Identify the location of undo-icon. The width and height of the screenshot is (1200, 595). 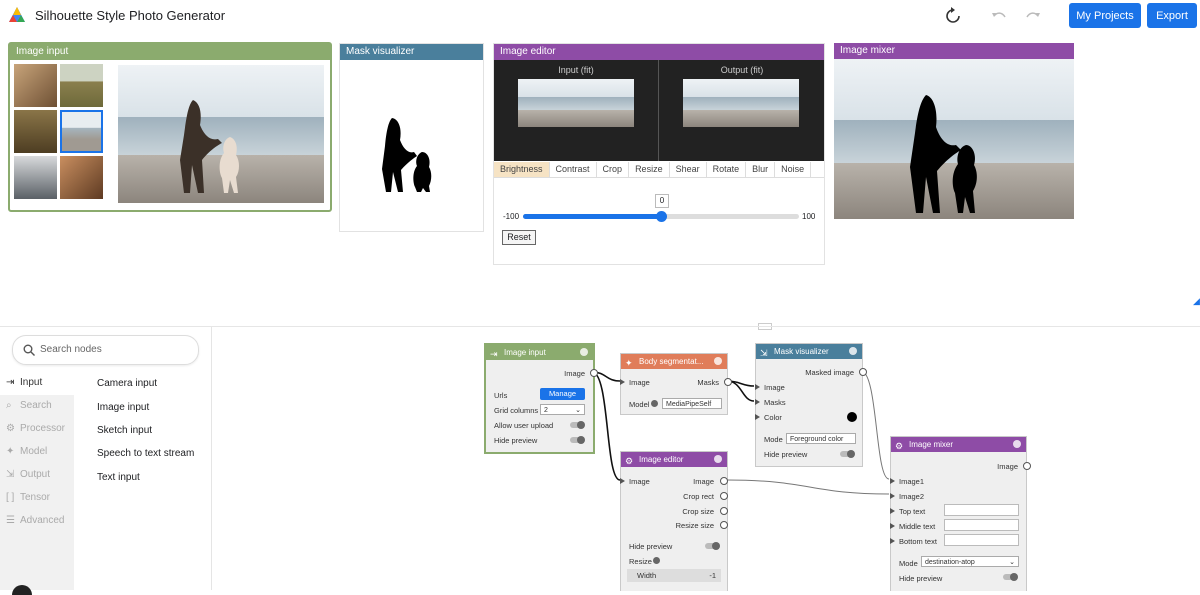
(999, 16).